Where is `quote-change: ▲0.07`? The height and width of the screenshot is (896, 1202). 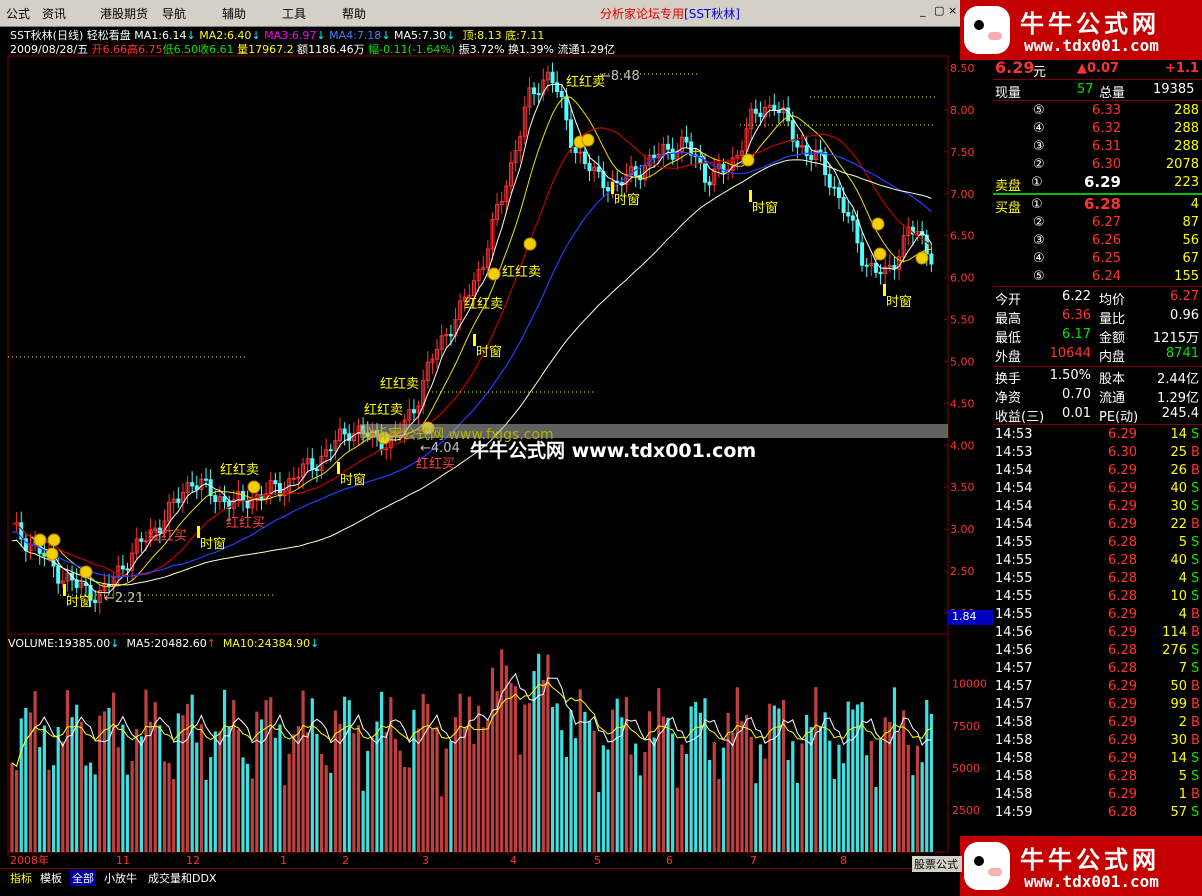 quote-change: ▲0.07 is located at coordinates (1098, 68).